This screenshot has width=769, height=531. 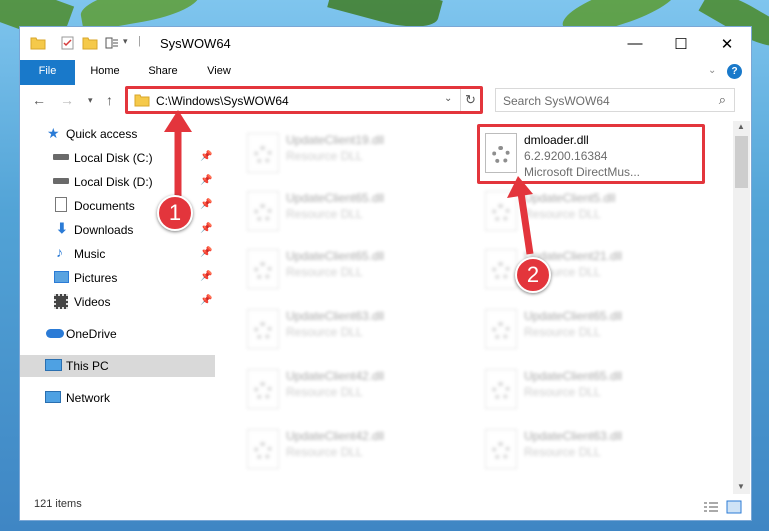 I want to click on arrow-one, so click(x=178, y=153).